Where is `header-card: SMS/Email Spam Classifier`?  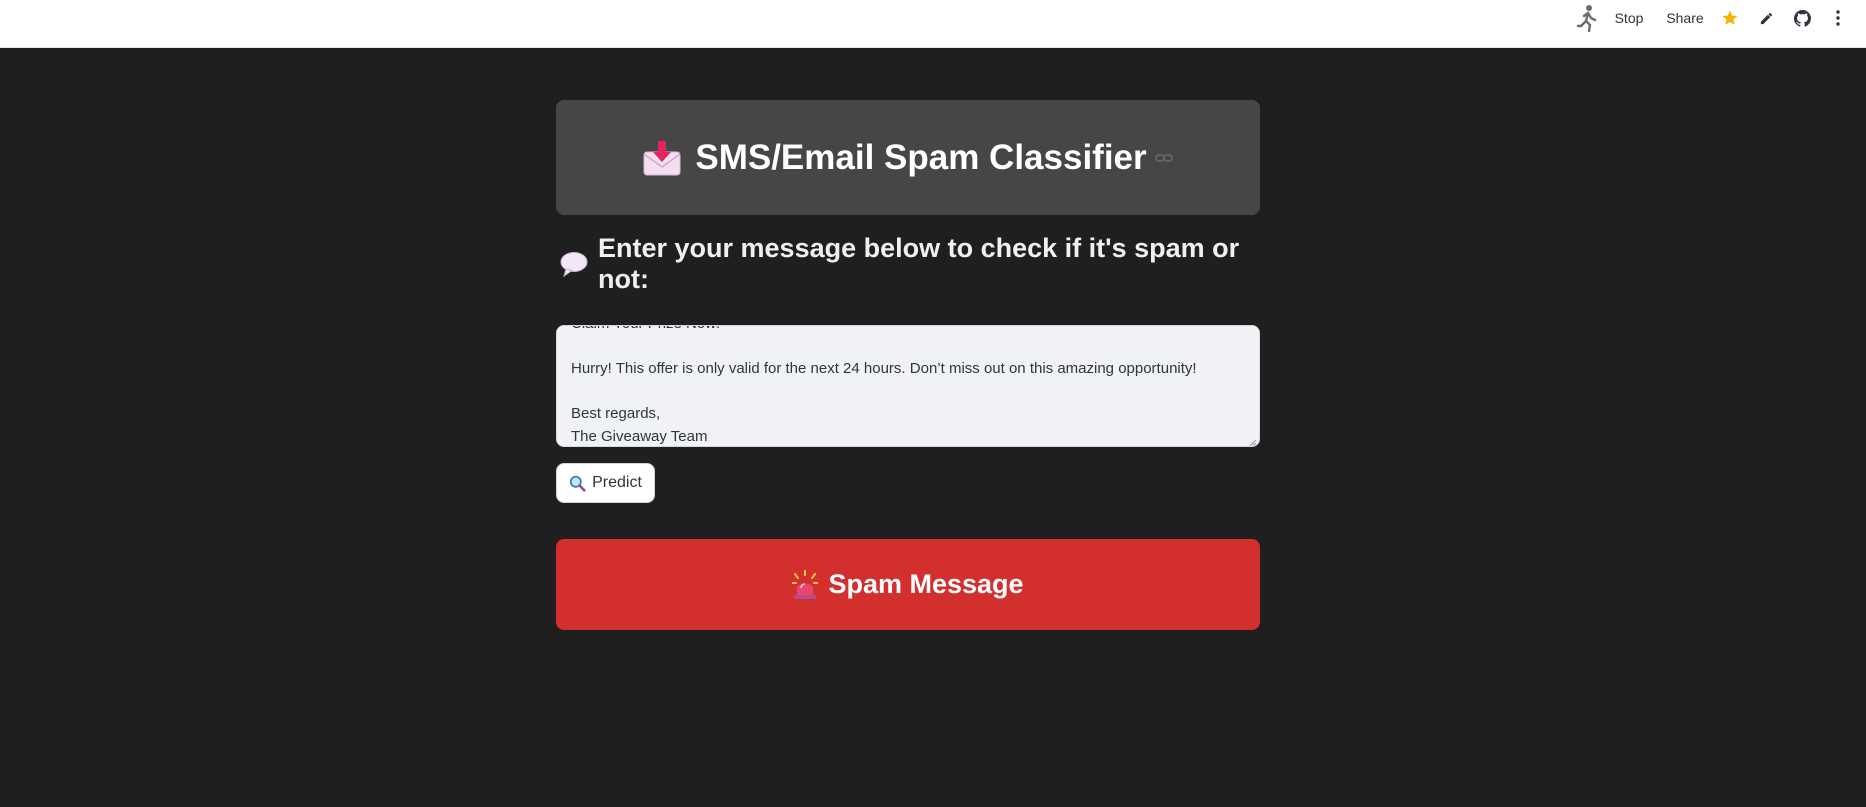
header-card: SMS/Email Spam Classifier is located at coordinates (908, 157).